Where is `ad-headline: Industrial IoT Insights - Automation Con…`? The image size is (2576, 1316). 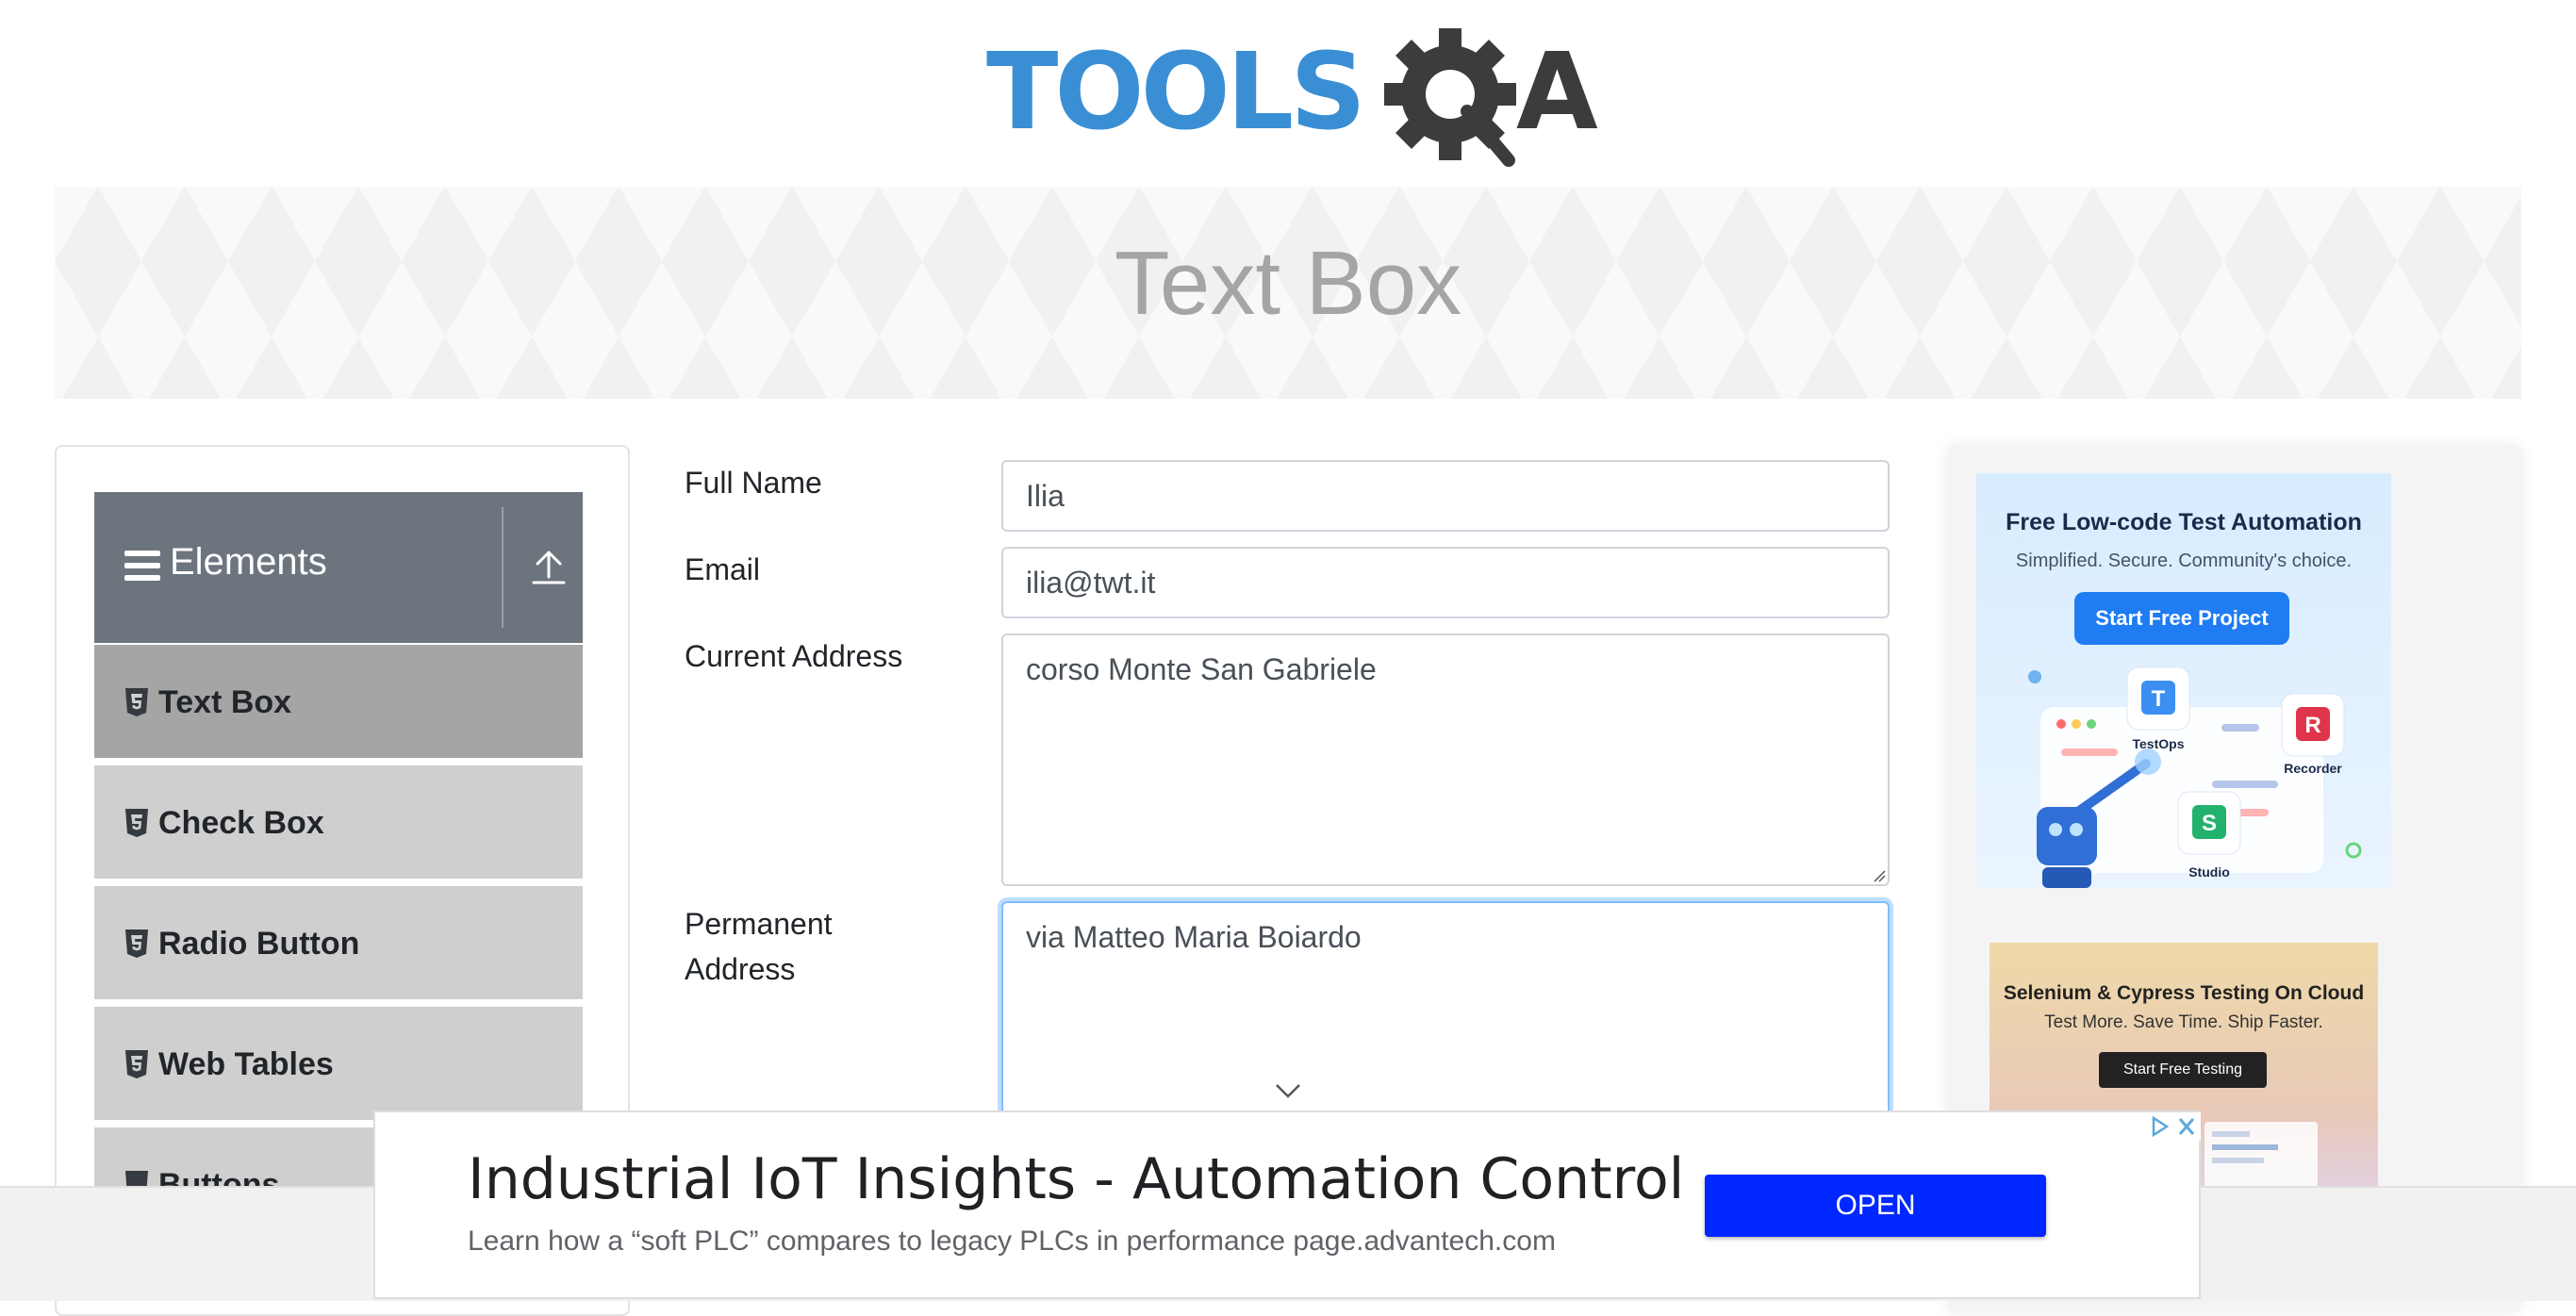 ad-headline: Industrial IoT Insights - Automation Con… is located at coordinates (1076, 1179).